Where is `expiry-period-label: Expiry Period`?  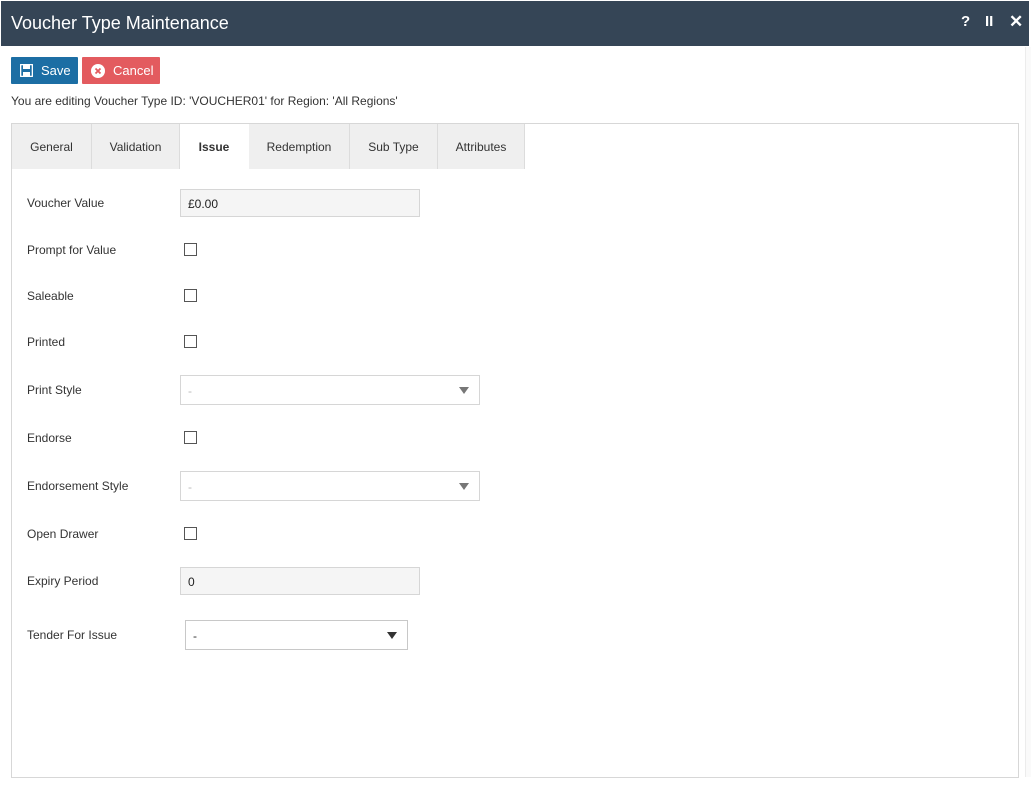 expiry-period-label: Expiry Period is located at coordinates (63, 581).